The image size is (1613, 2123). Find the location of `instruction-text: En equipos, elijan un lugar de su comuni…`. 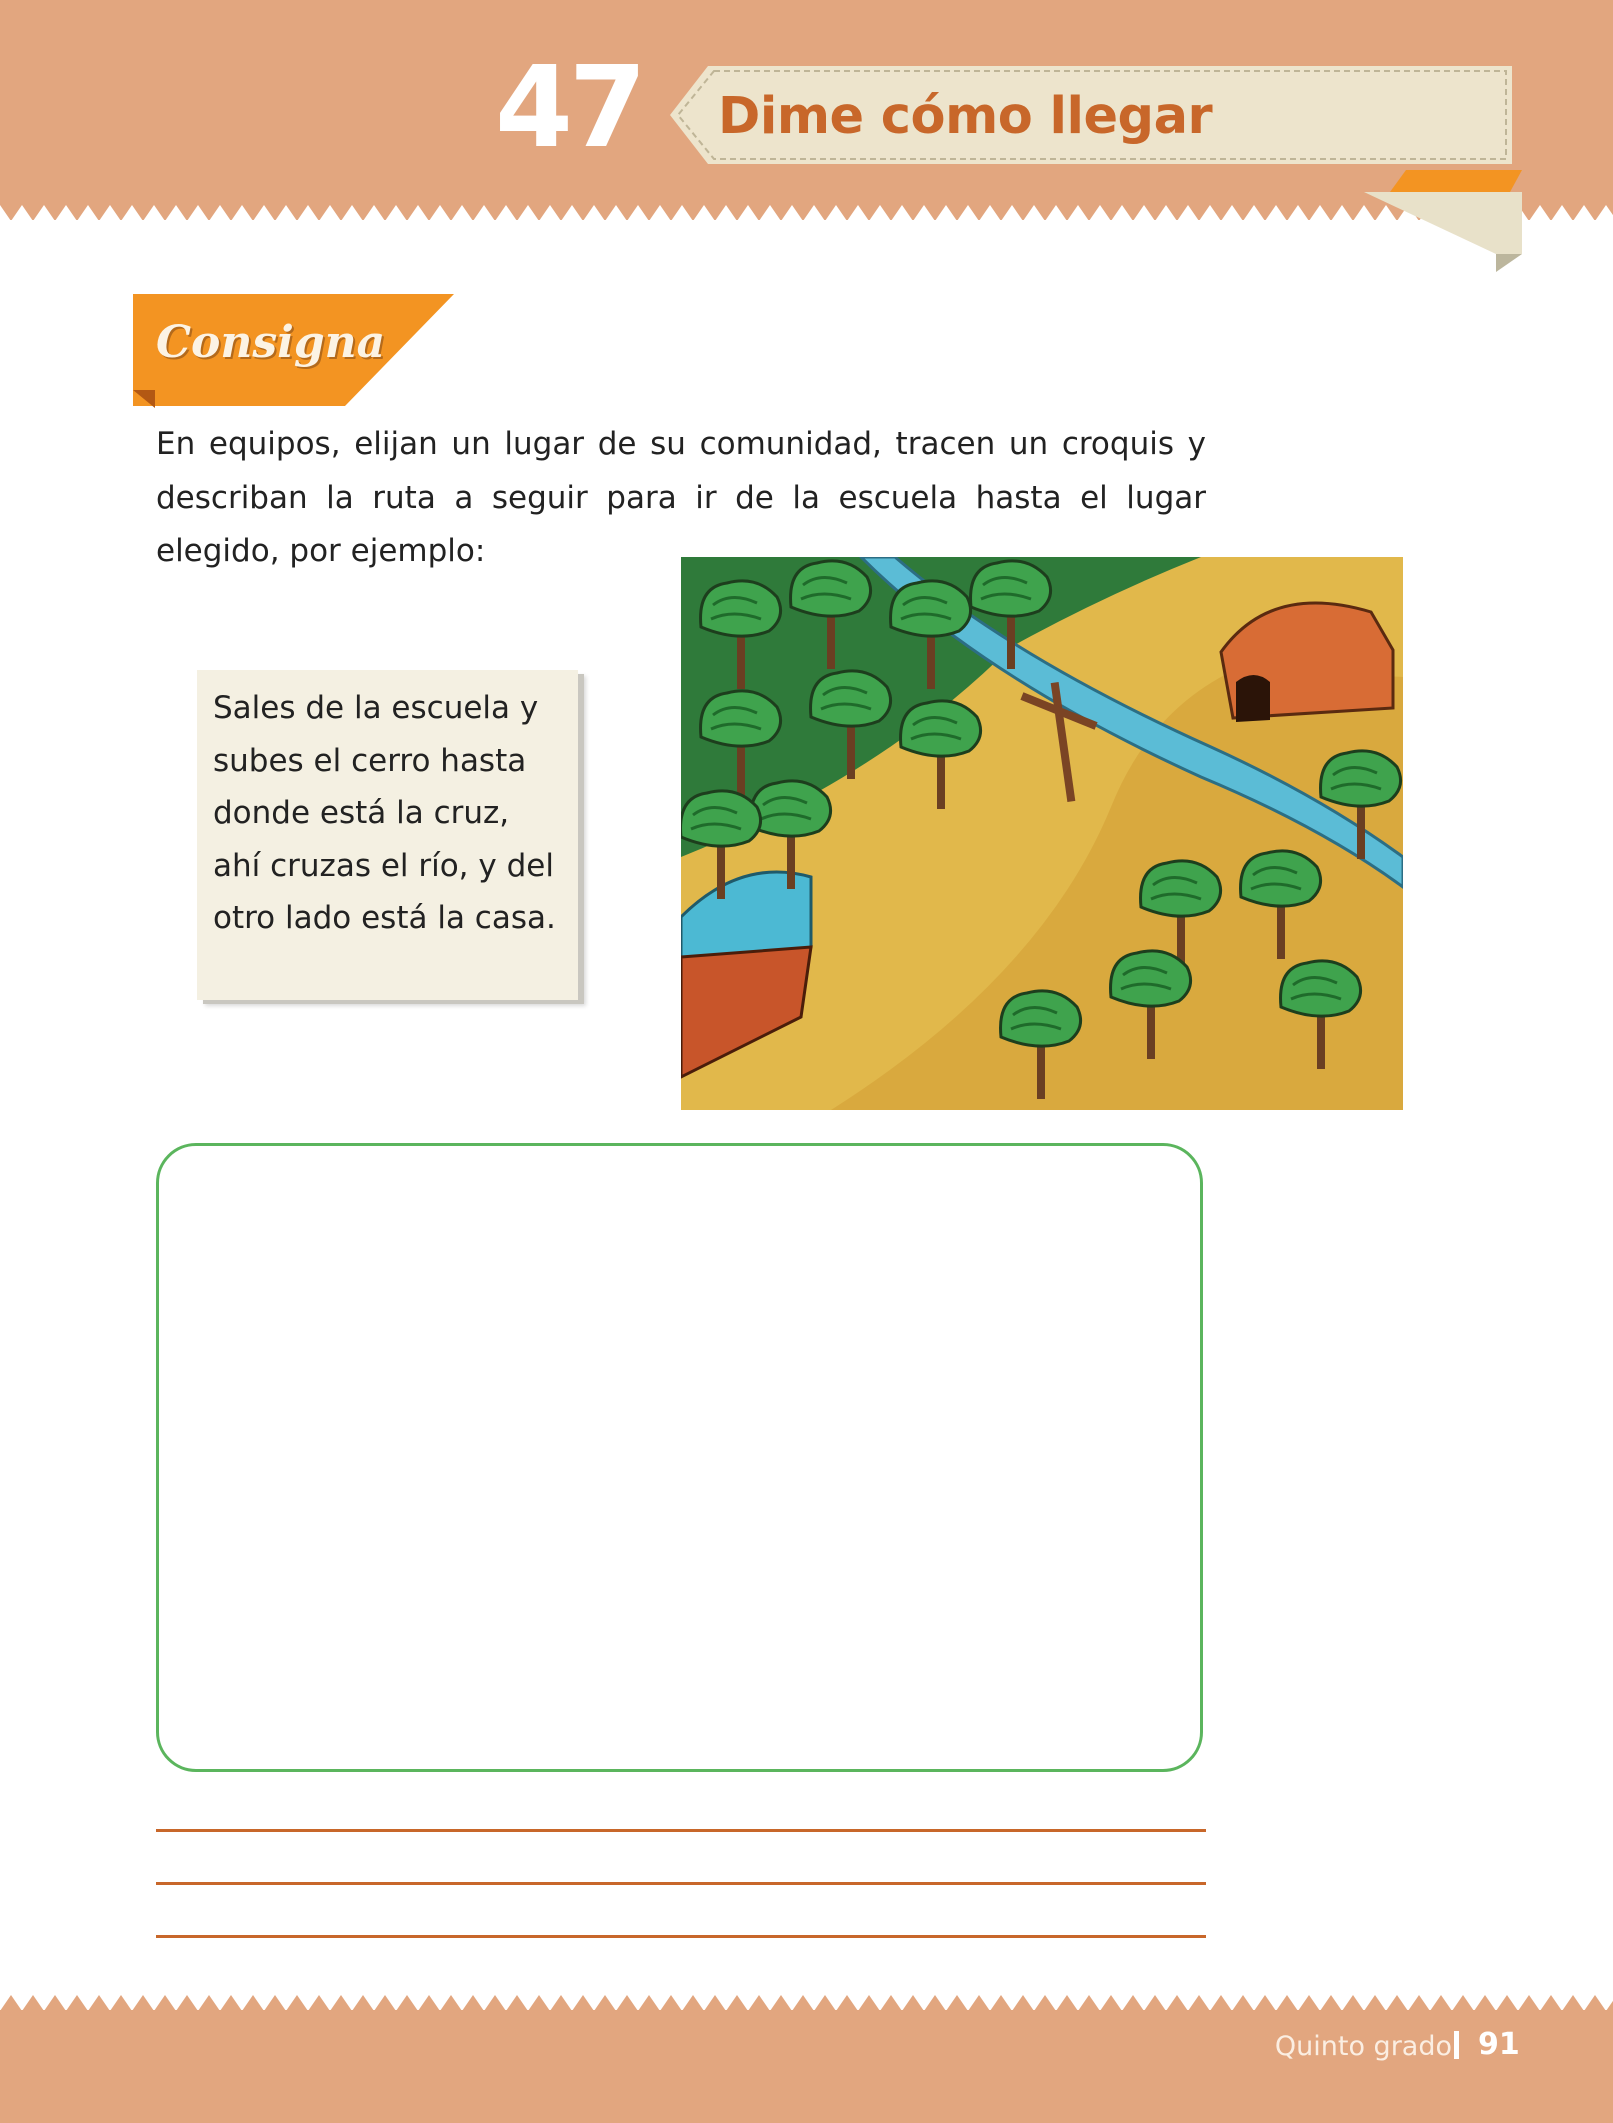

instruction-text: En equipos, elijan un lugar de su comuni… is located at coordinates (681, 497).